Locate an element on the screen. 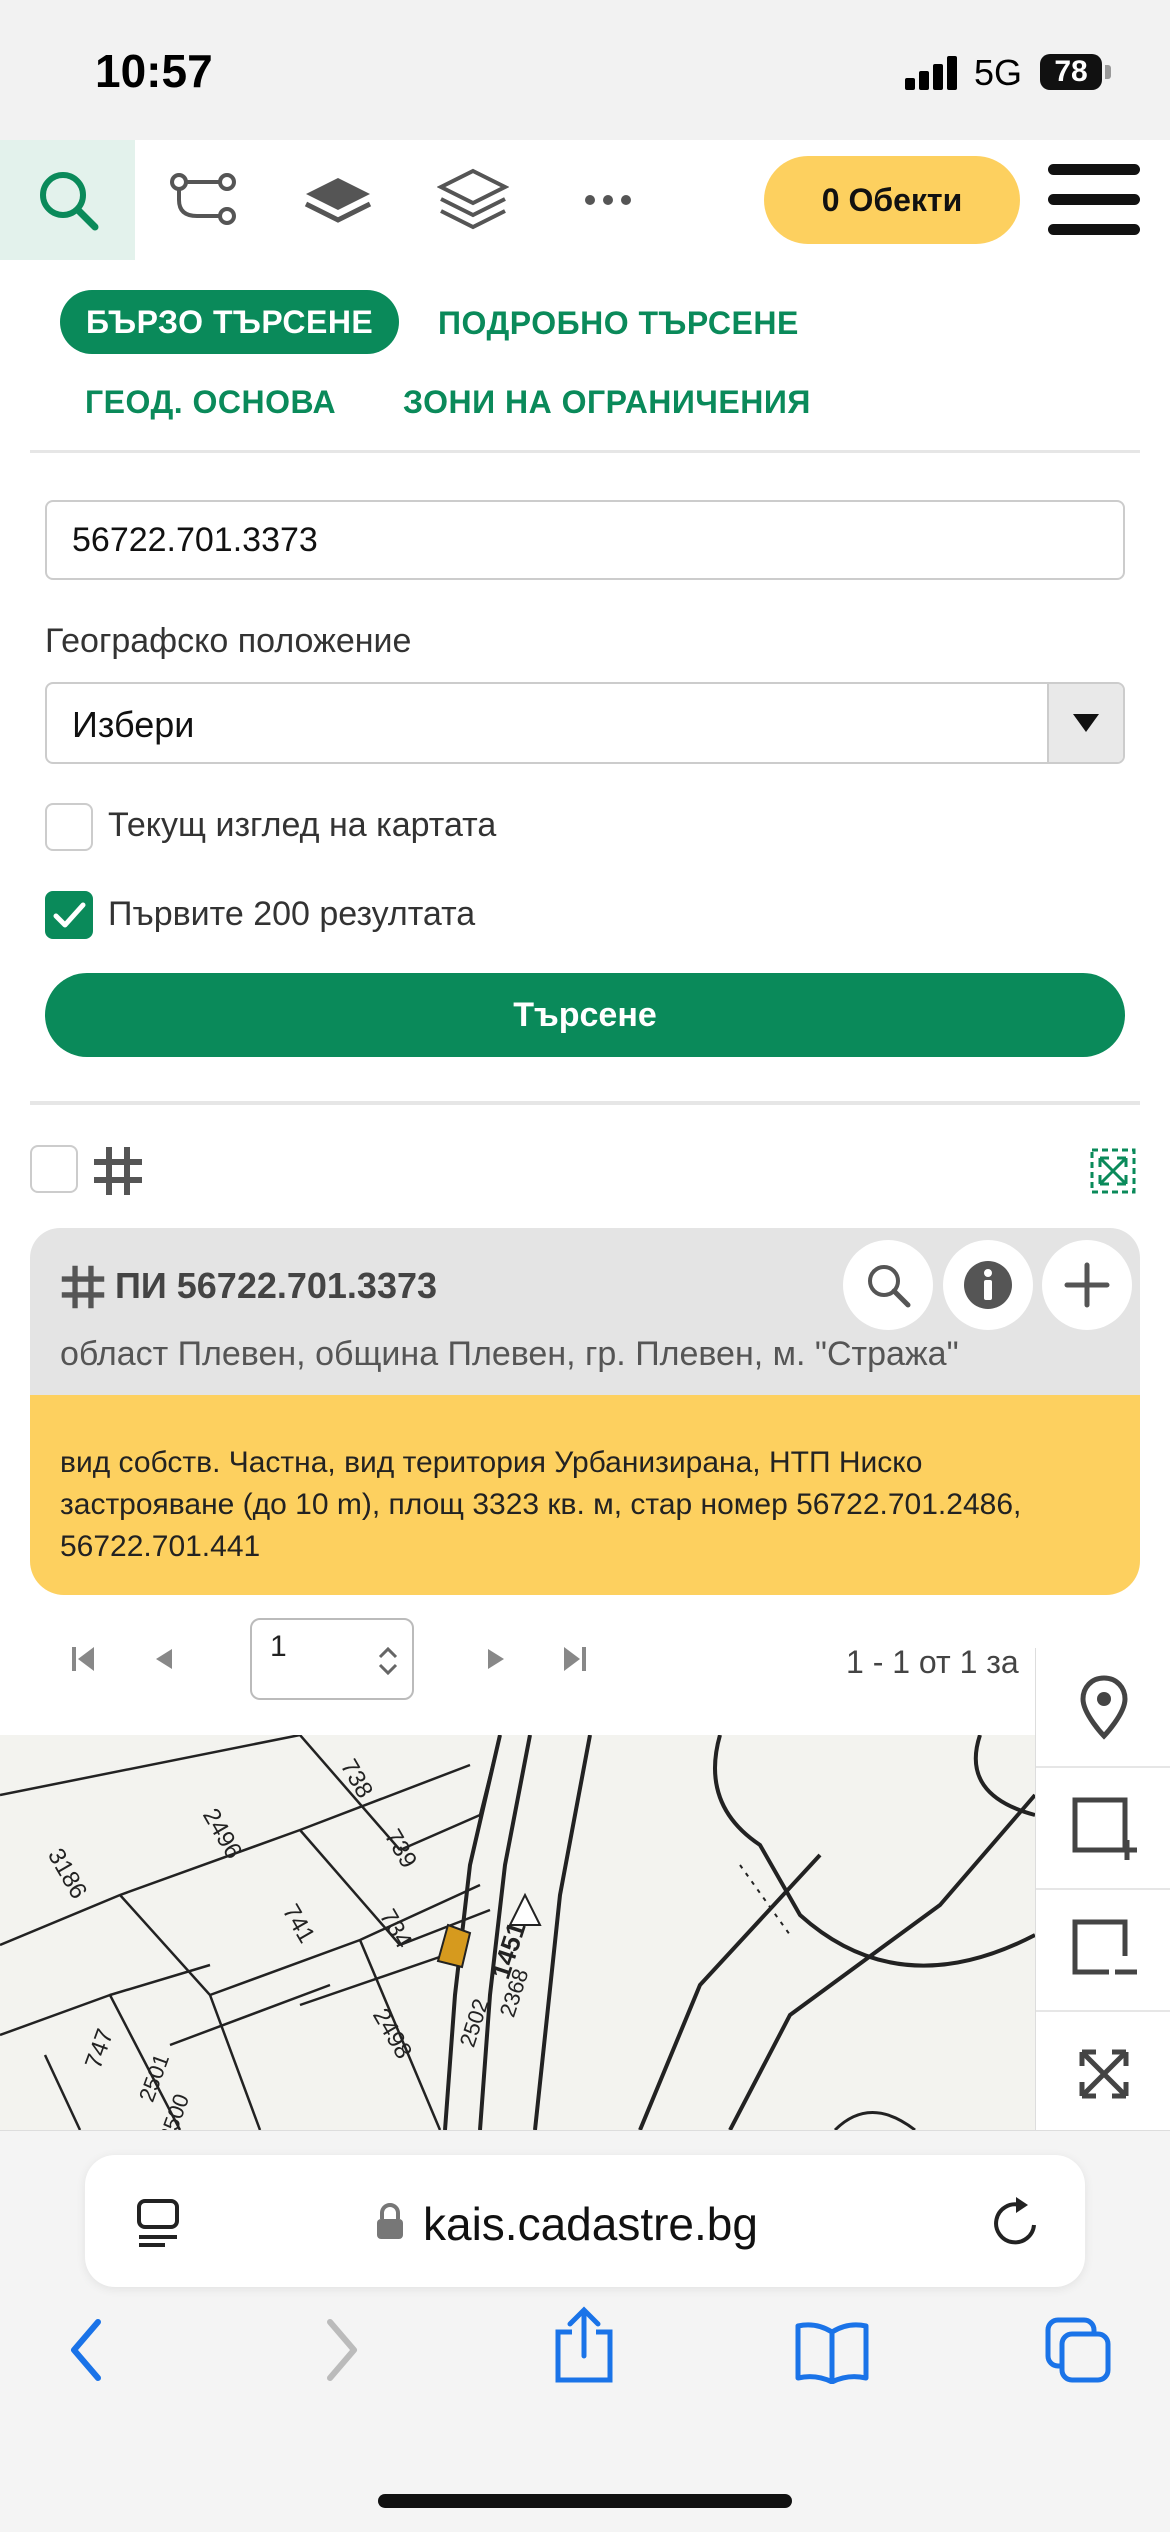 The height and width of the screenshot is (2532, 1170). info-icon is located at coordinates (988, 1285).